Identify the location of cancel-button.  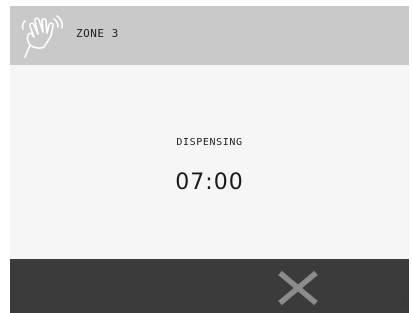
(298, 288).